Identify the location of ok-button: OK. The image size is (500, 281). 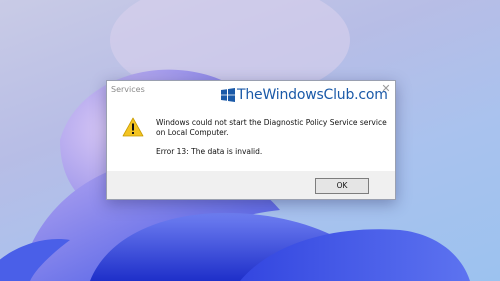
(342, 186).